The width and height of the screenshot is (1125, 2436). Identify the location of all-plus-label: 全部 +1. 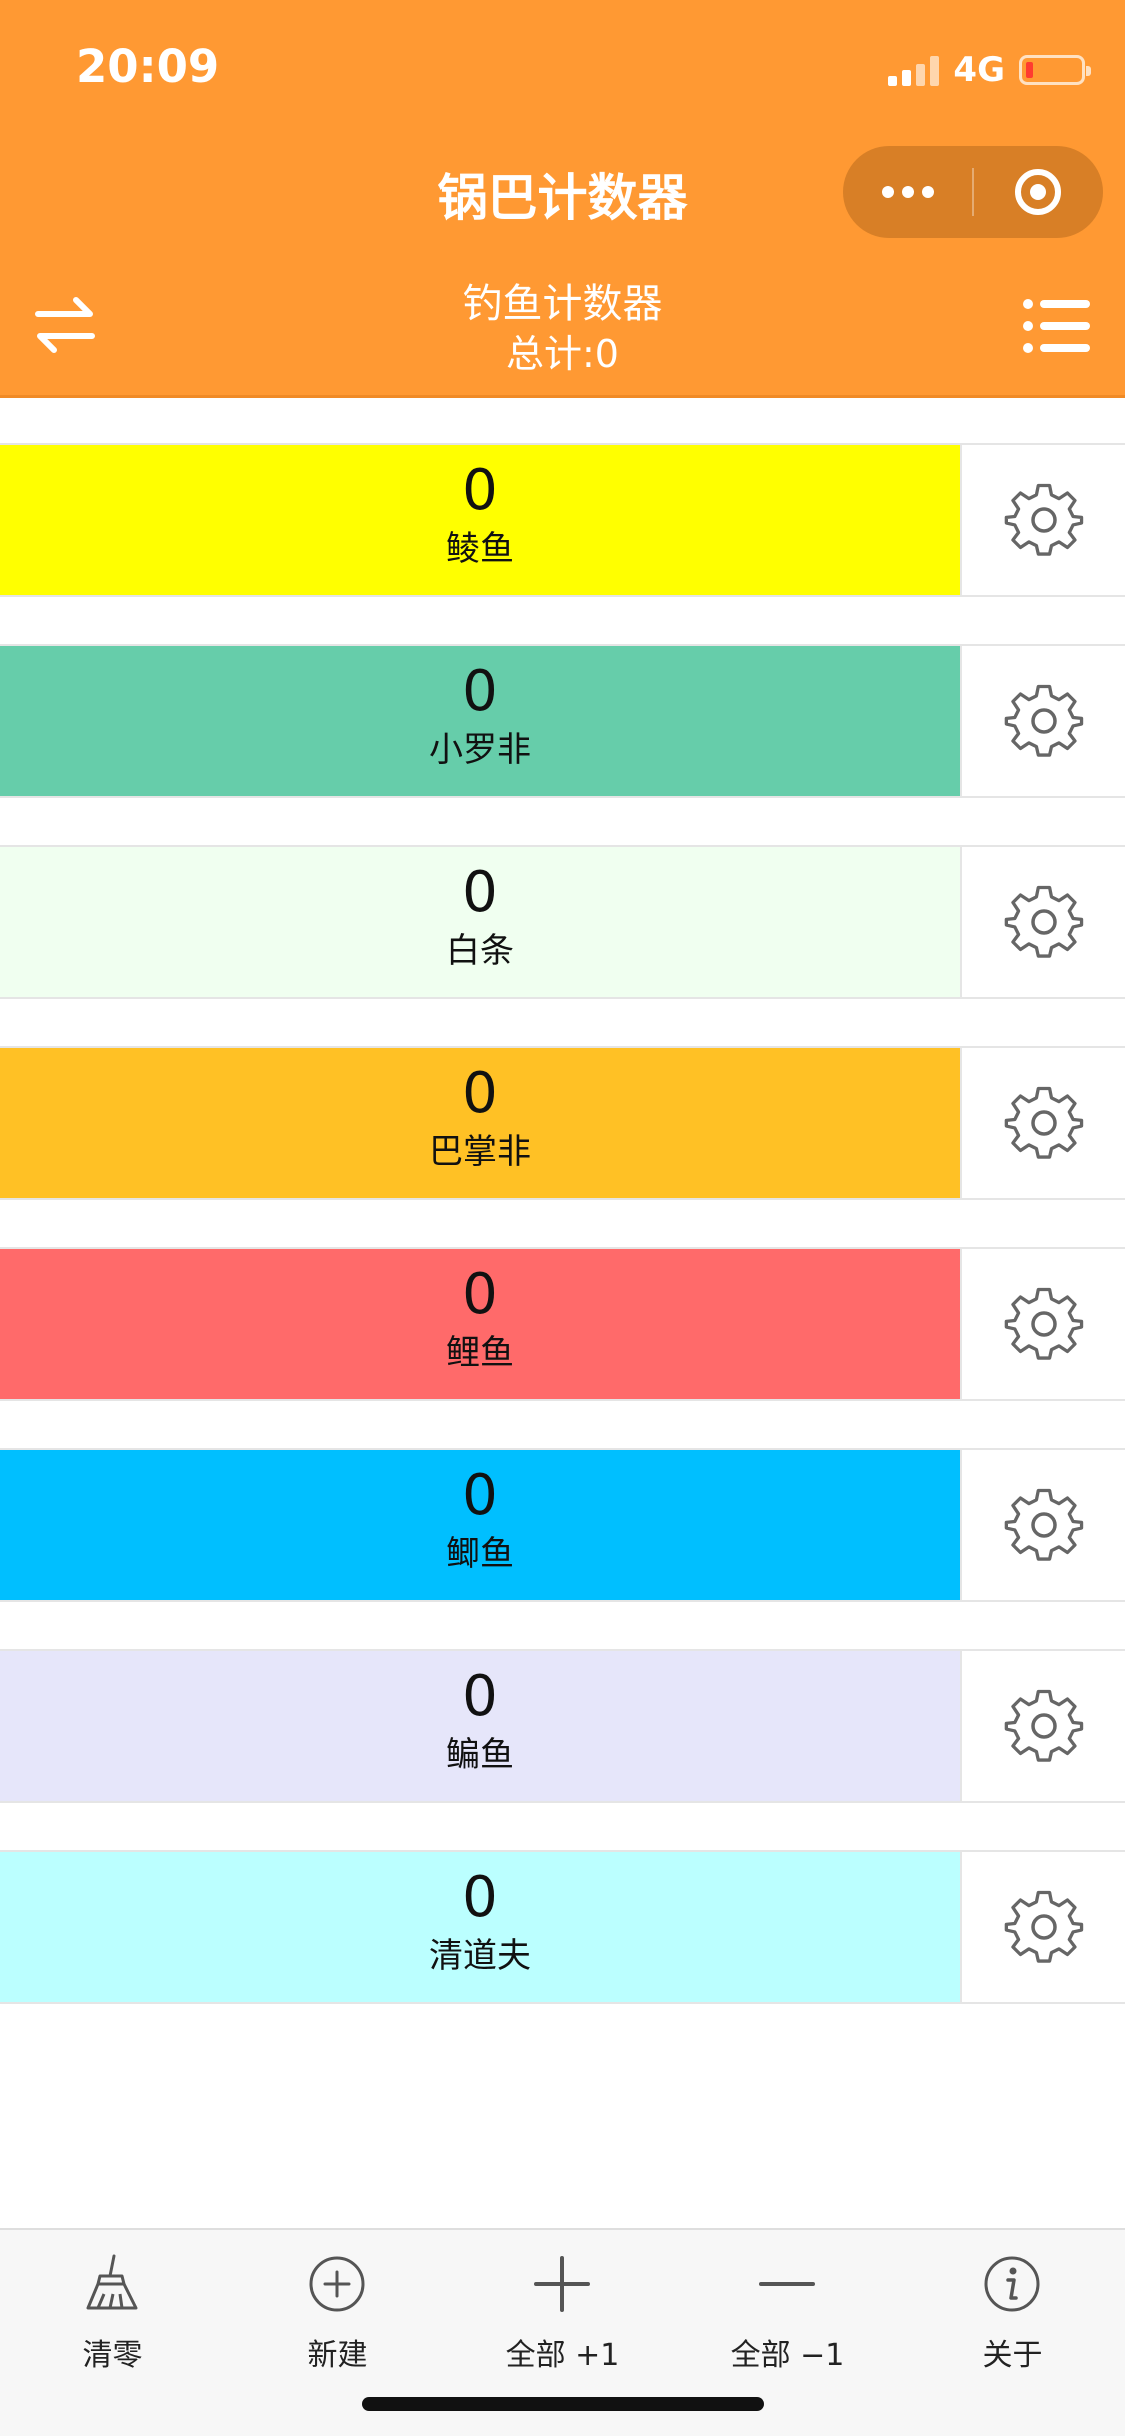
(562, 2355).